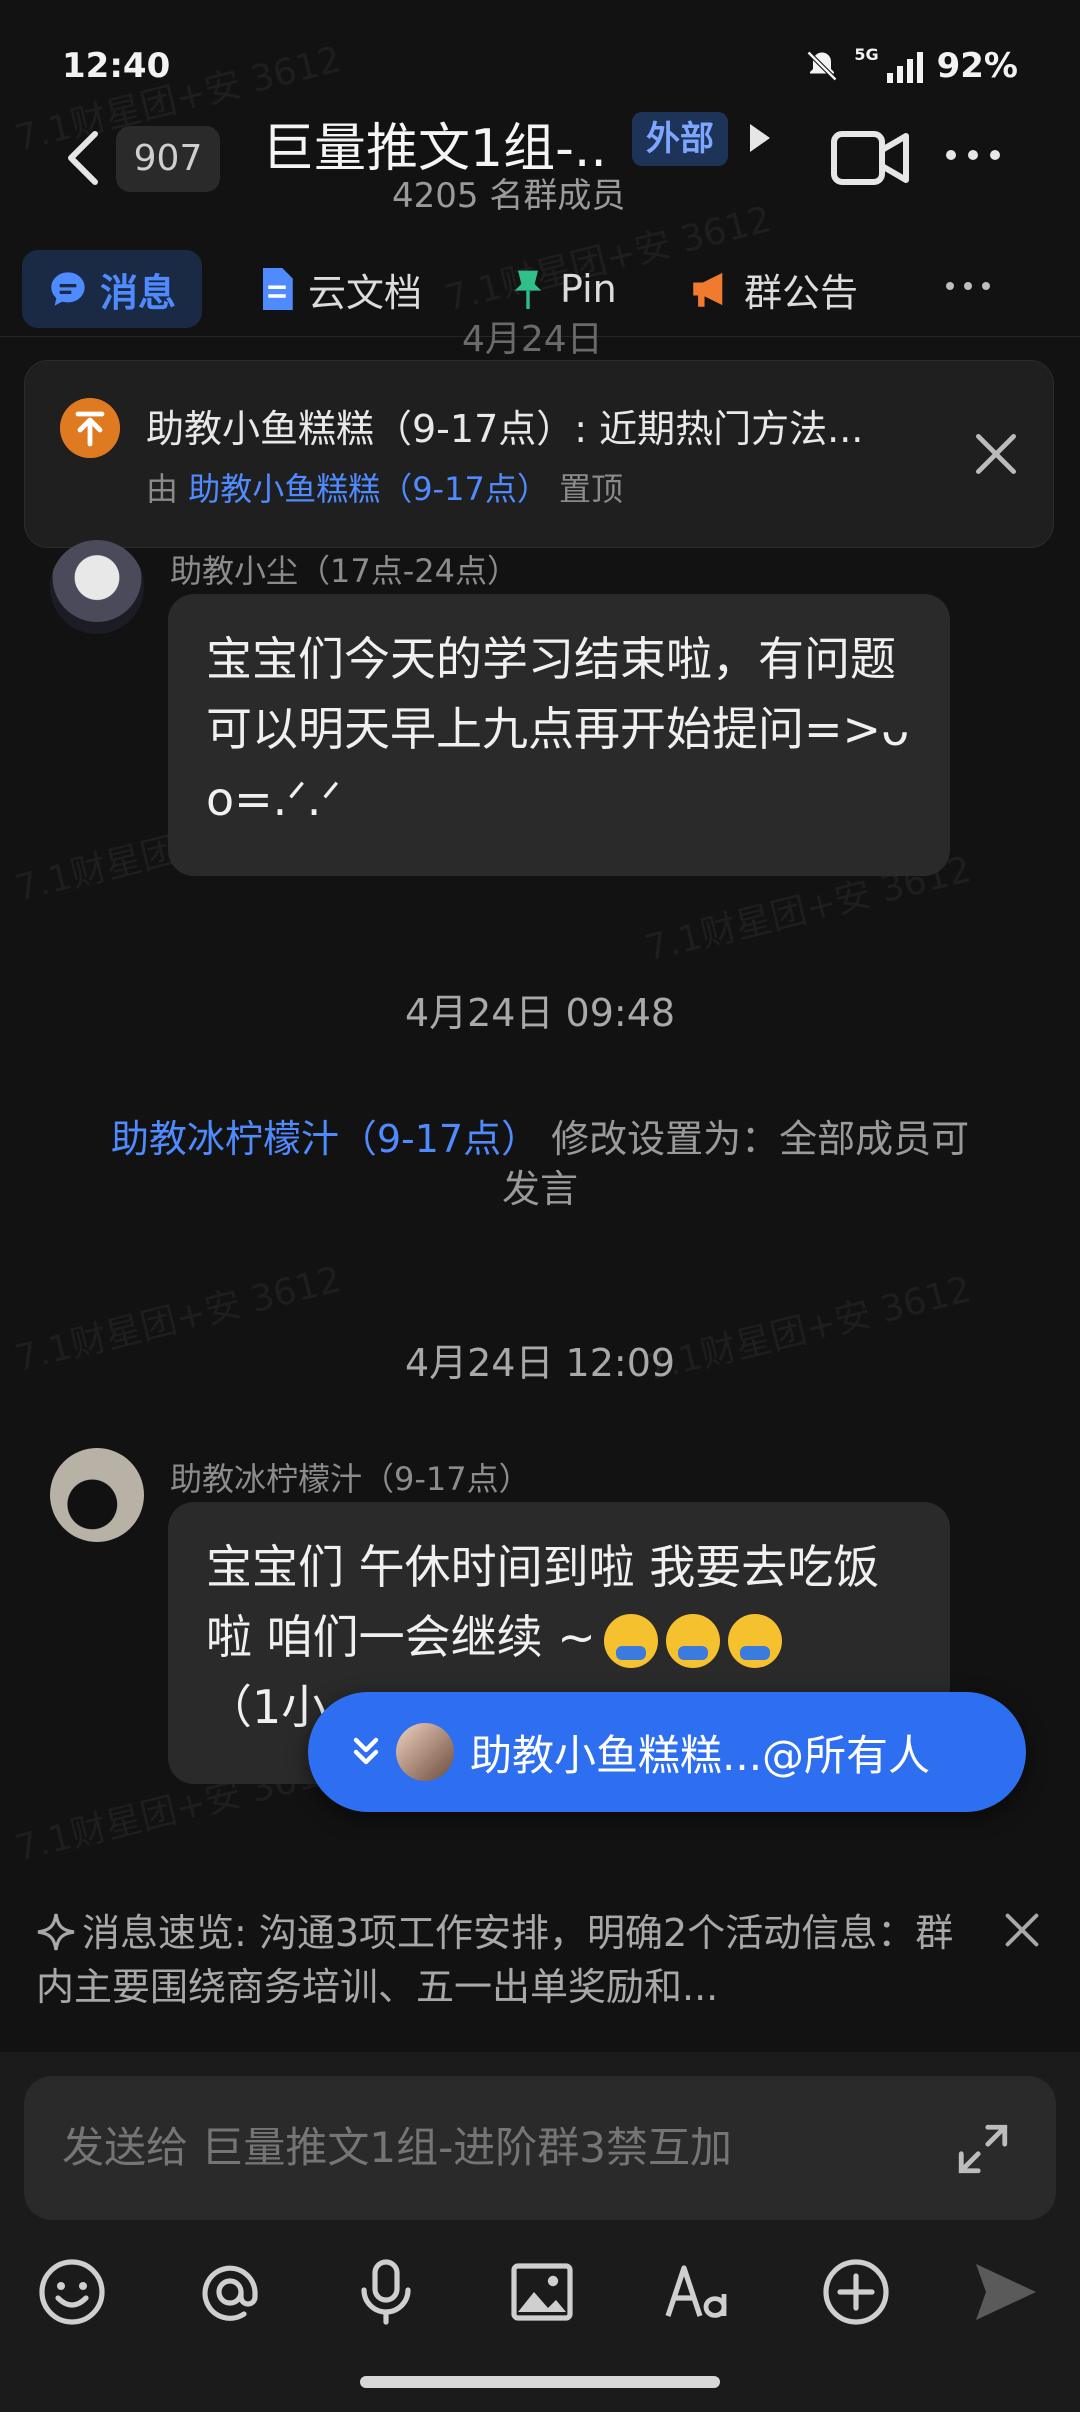 The width and height of the screenshot is (1080, 2412). What do you see at coordinates (540, 1013) in the screenshot?
I see `time-separator: 4月24日 09:48` at bounding box center [540, 1013].